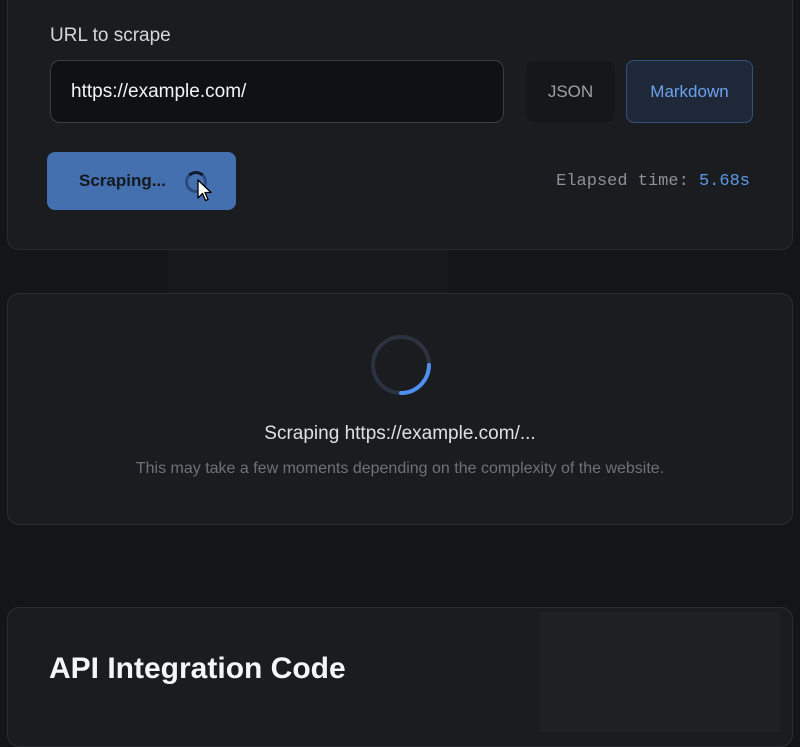 This screenshot has width=800, height=747. What do you see at coordinates (204, 190) in the screenshot?
I see `mouse-pointer-icon` at bounding box center [204, 190].